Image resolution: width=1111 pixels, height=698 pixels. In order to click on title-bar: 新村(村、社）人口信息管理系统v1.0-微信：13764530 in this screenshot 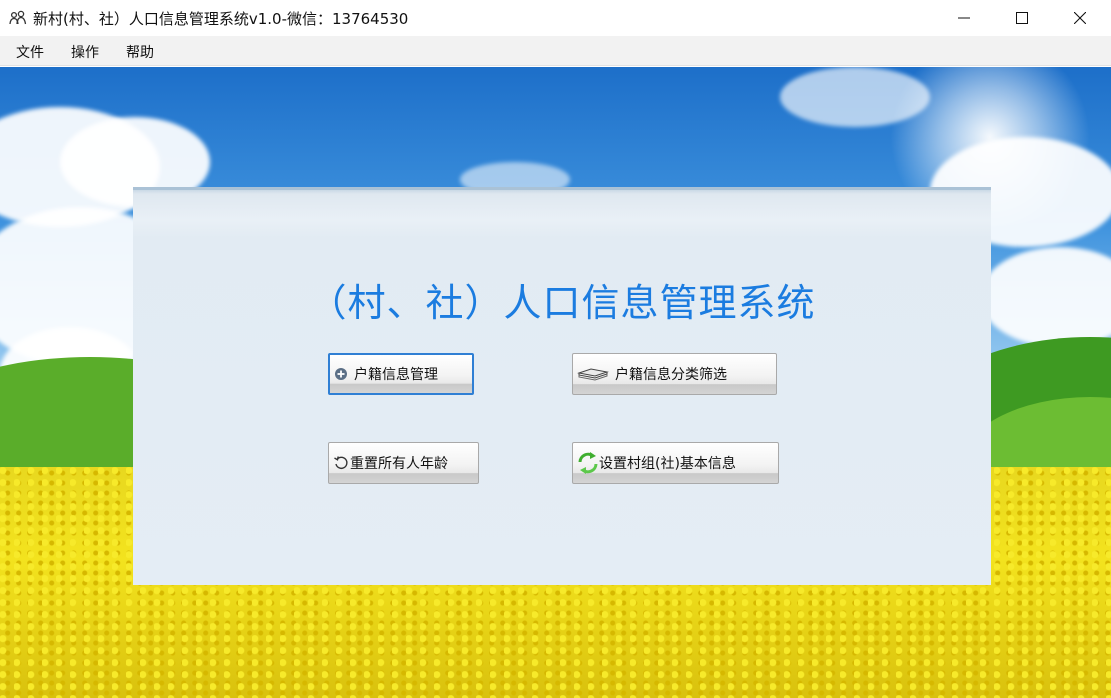, I will do `click(555, 18)`.